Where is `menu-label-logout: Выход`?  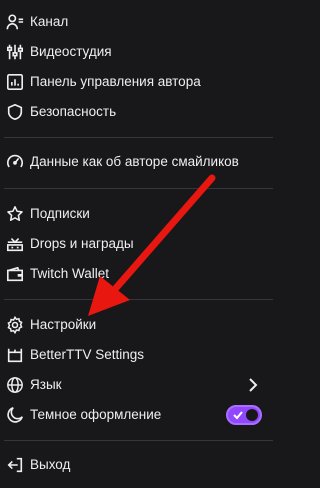 menu-label-logout: Выход is located at coordinates (50, 464).